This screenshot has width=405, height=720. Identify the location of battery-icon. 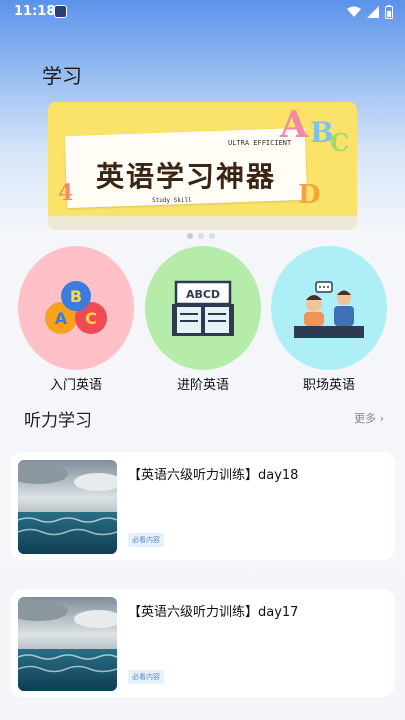
(389, 12).